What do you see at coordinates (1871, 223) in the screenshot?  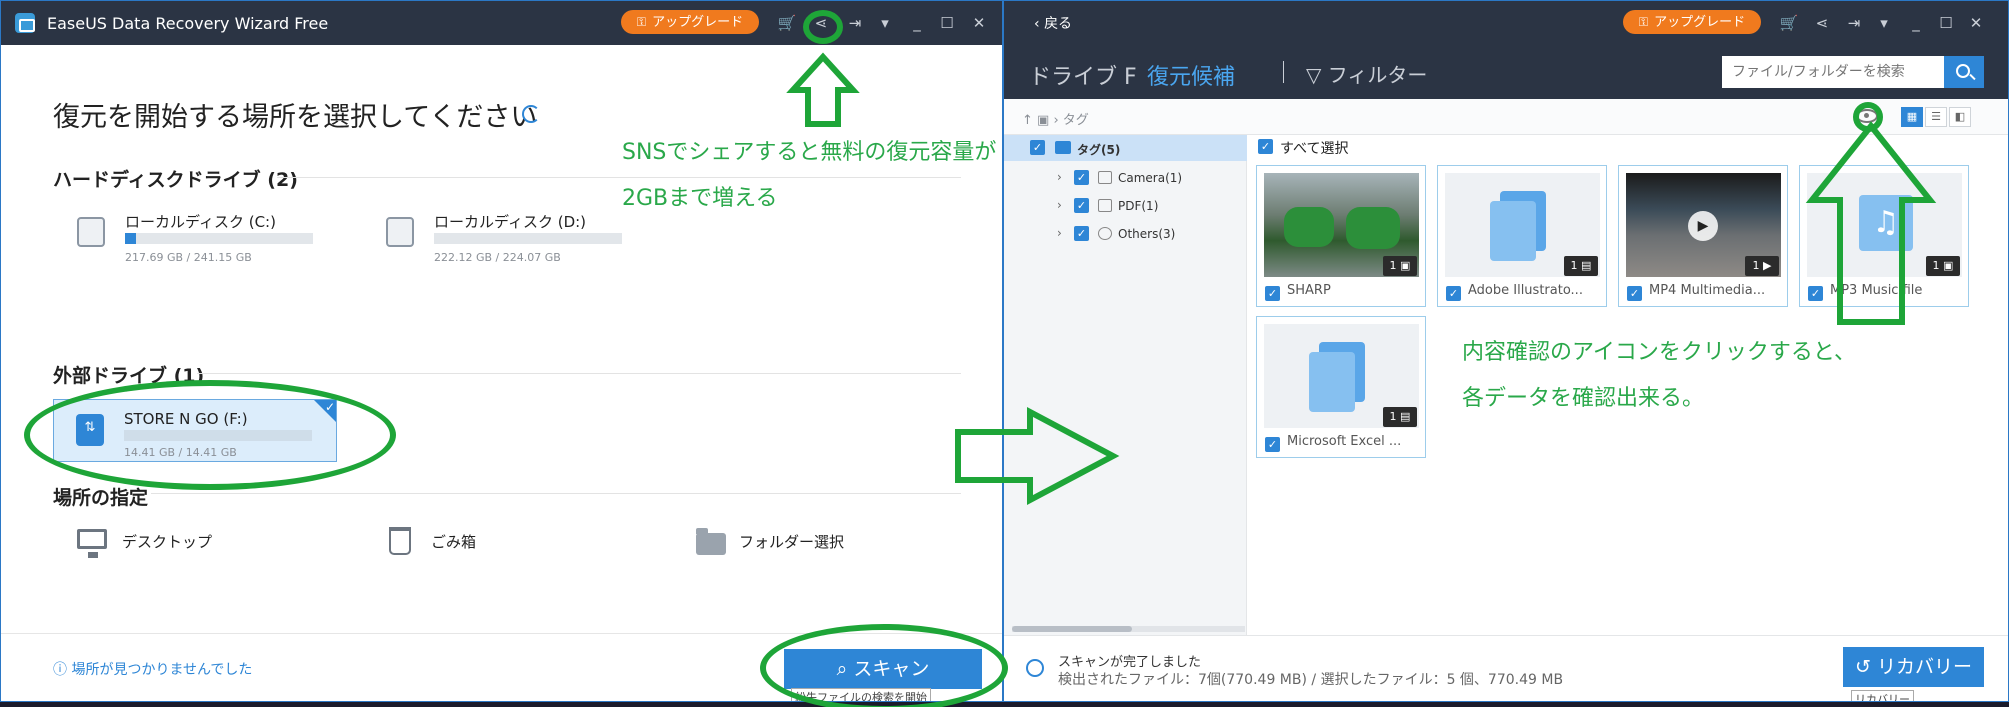 I see `annotation-up-arrow-large` at bounding box center [1871, 223].